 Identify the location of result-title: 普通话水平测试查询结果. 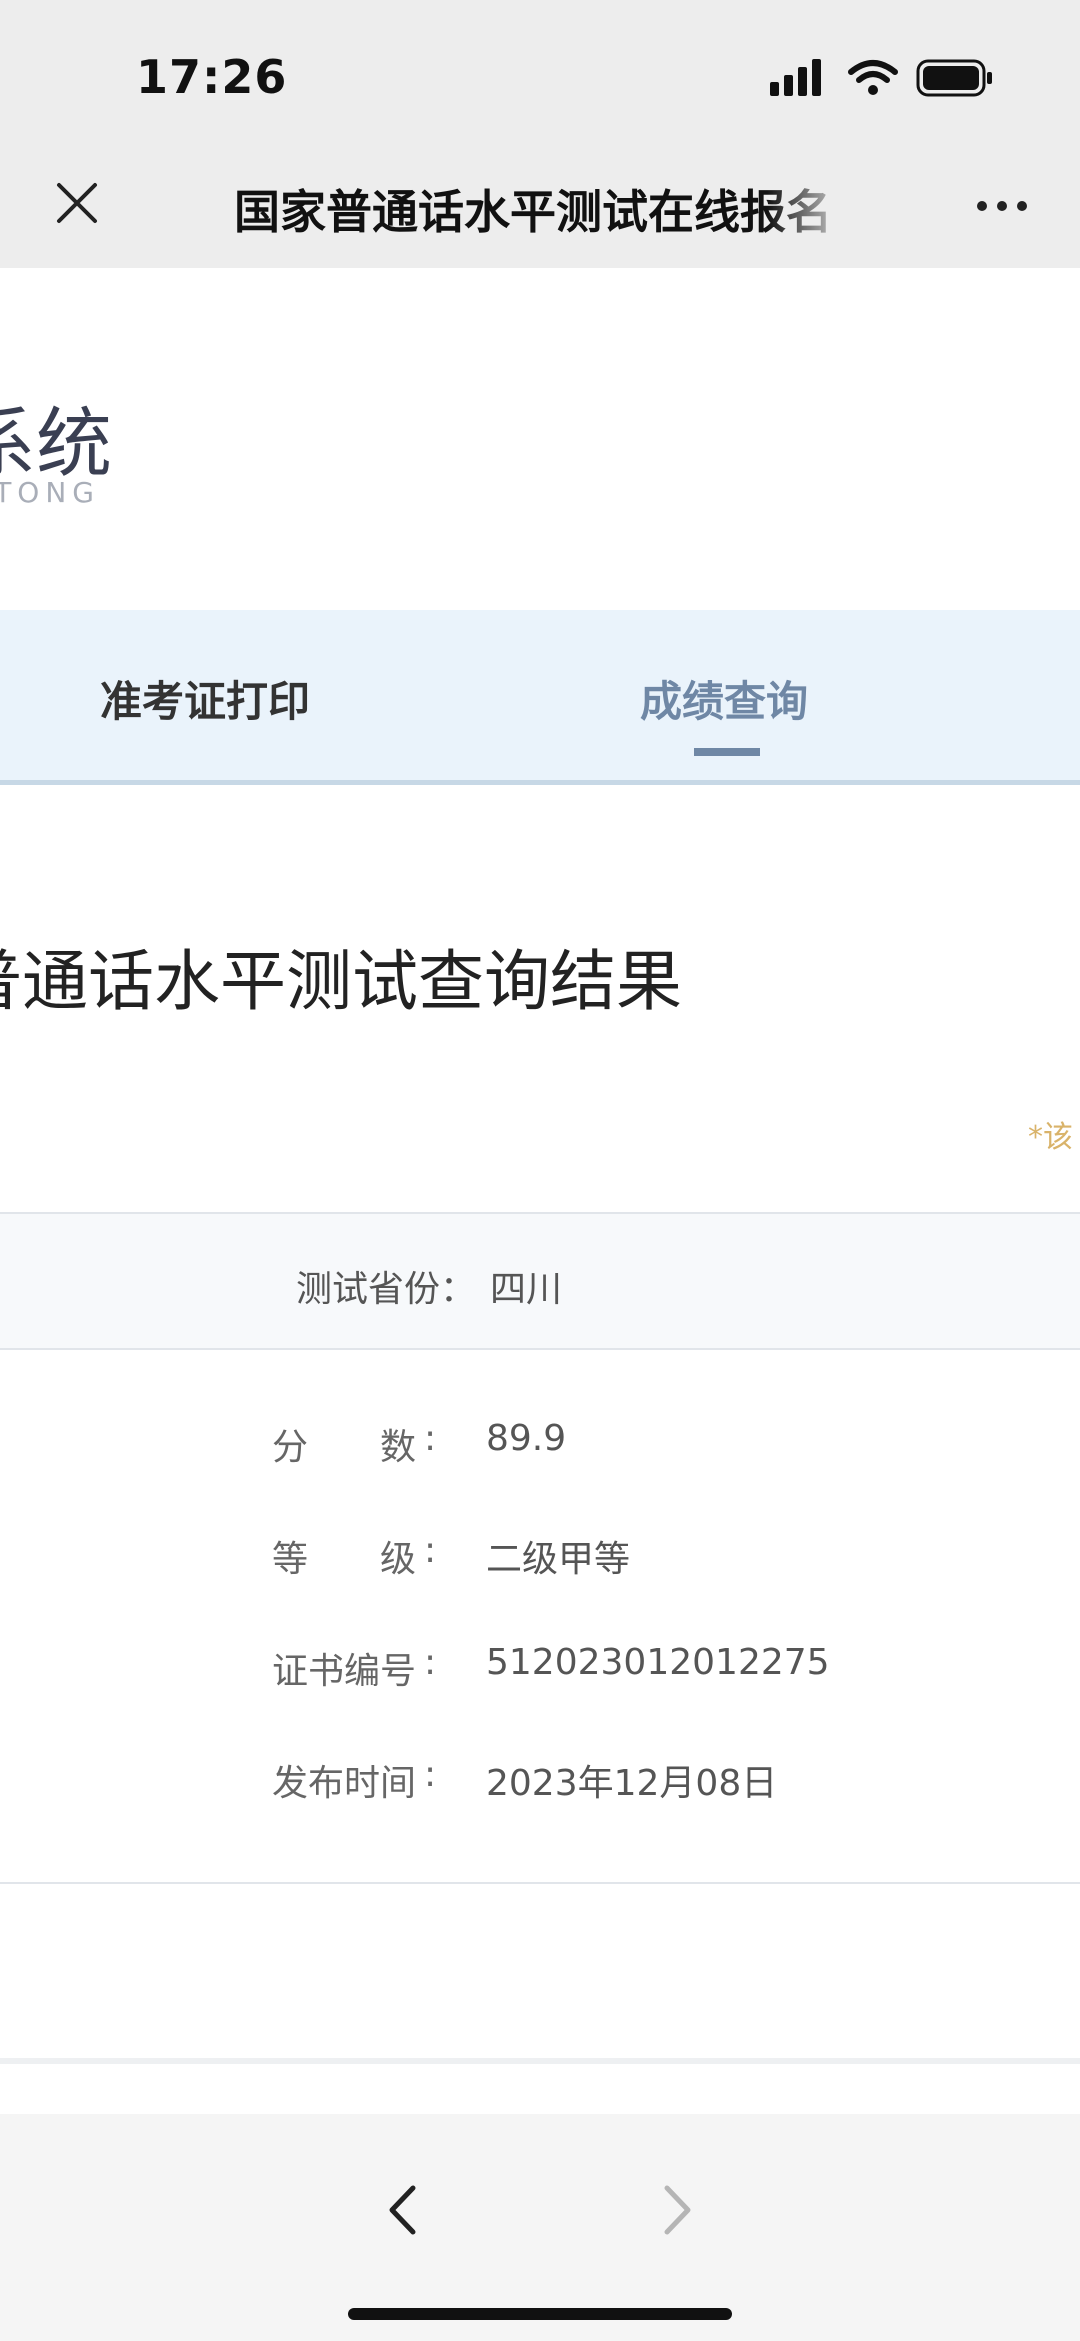
(341, 981).